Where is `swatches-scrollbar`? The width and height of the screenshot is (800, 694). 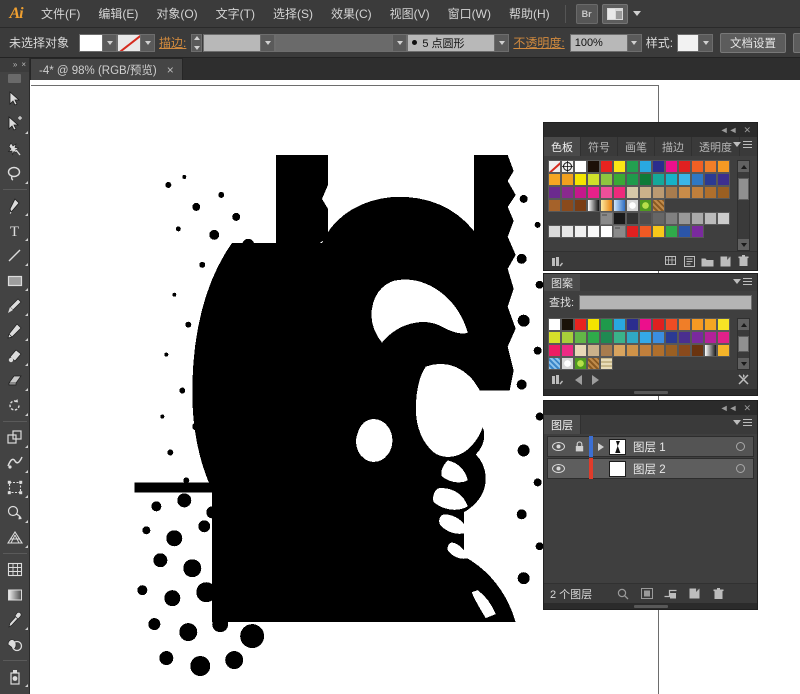 swatches-scrollbar is located at coordinates (743, 205).